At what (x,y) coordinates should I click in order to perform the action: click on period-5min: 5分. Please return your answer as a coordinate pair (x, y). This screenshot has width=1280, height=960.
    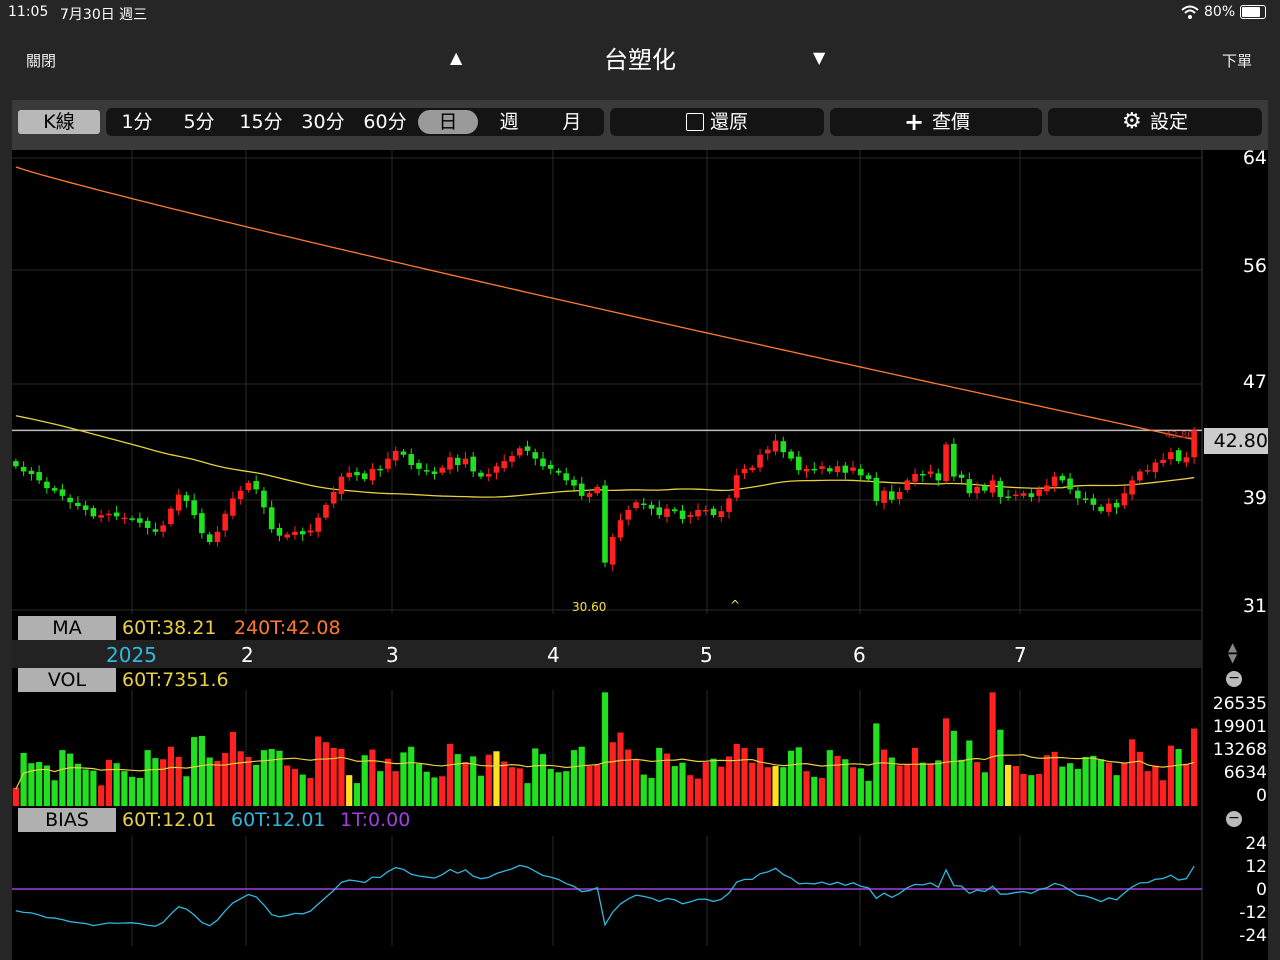
    Looking at the image, I should click on (199, 122).